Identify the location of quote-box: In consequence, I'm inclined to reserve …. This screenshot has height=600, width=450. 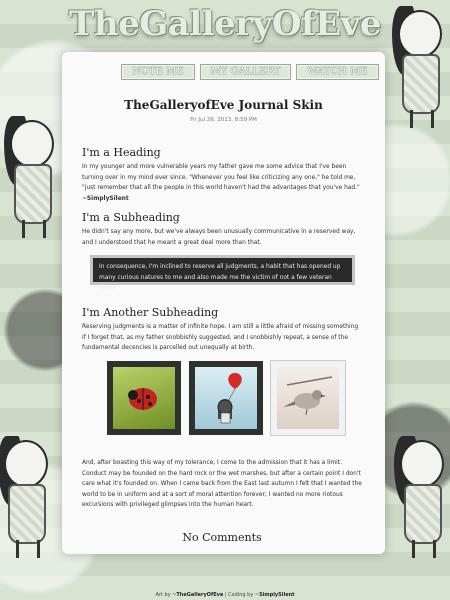
(222, 273).